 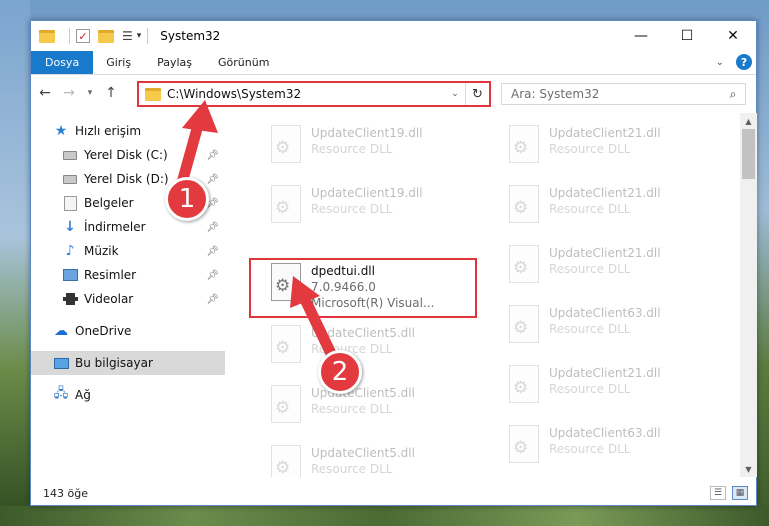 What do you see at coordinates (740, 493) in the screenshot?
I see `large-icons-view-icon: ▦` at bounding box center [740, 493].